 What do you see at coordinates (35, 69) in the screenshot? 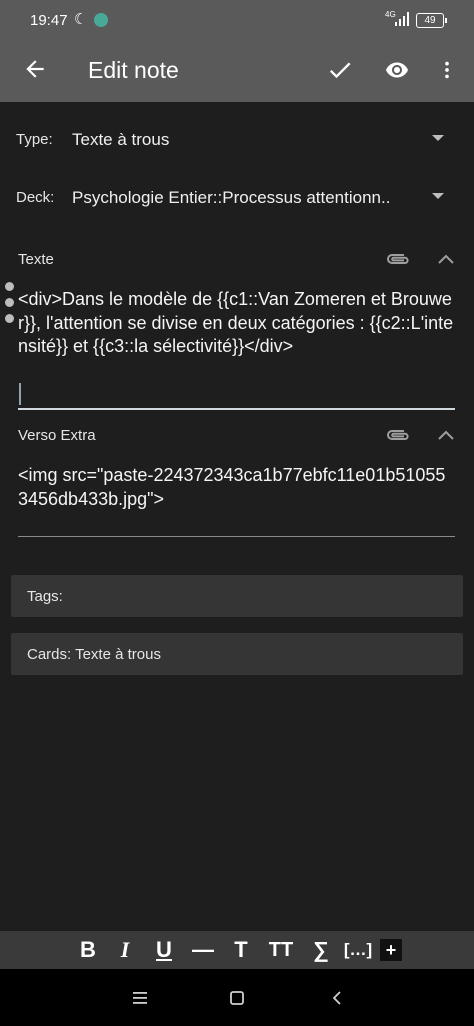
I see `back-arrow-icon` at bounding box center [35, 69].